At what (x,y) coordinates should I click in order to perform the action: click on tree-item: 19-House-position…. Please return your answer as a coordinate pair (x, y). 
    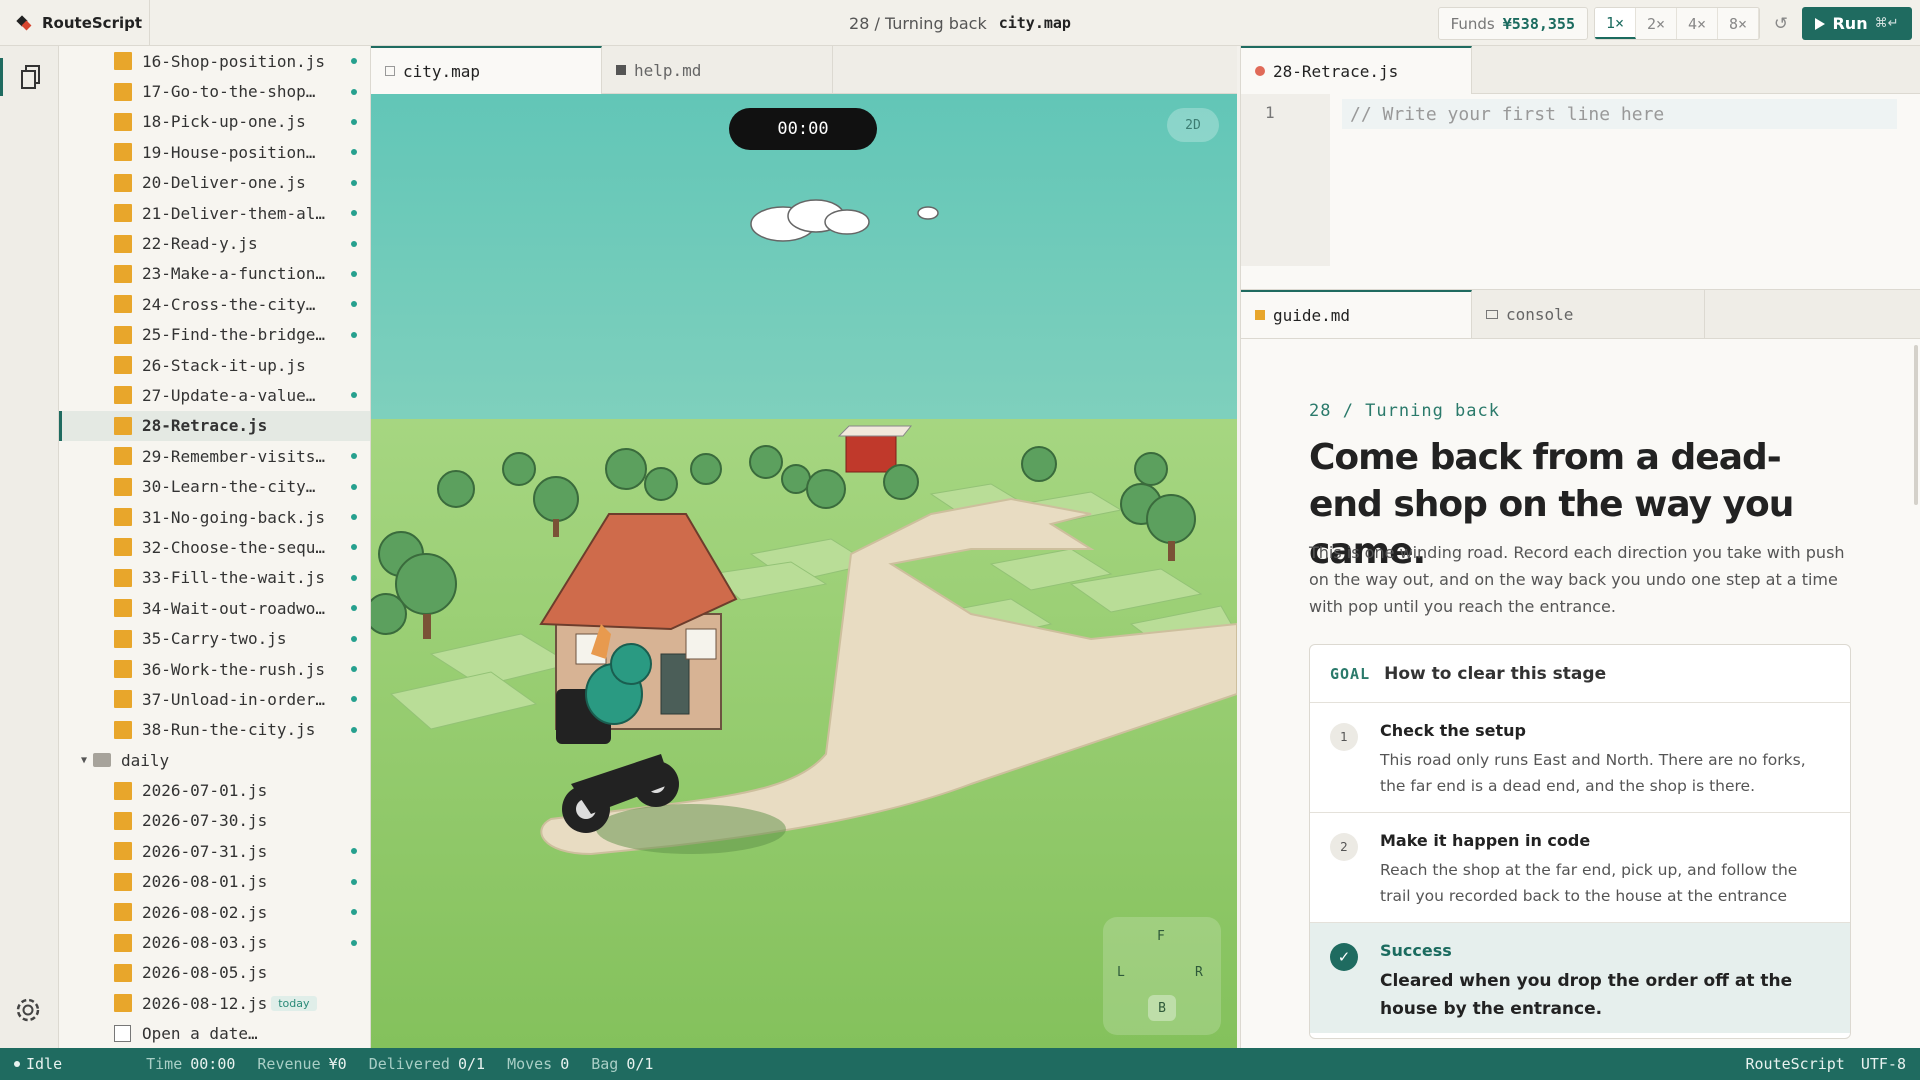
    Looking at the image, I should click on (214, 152).